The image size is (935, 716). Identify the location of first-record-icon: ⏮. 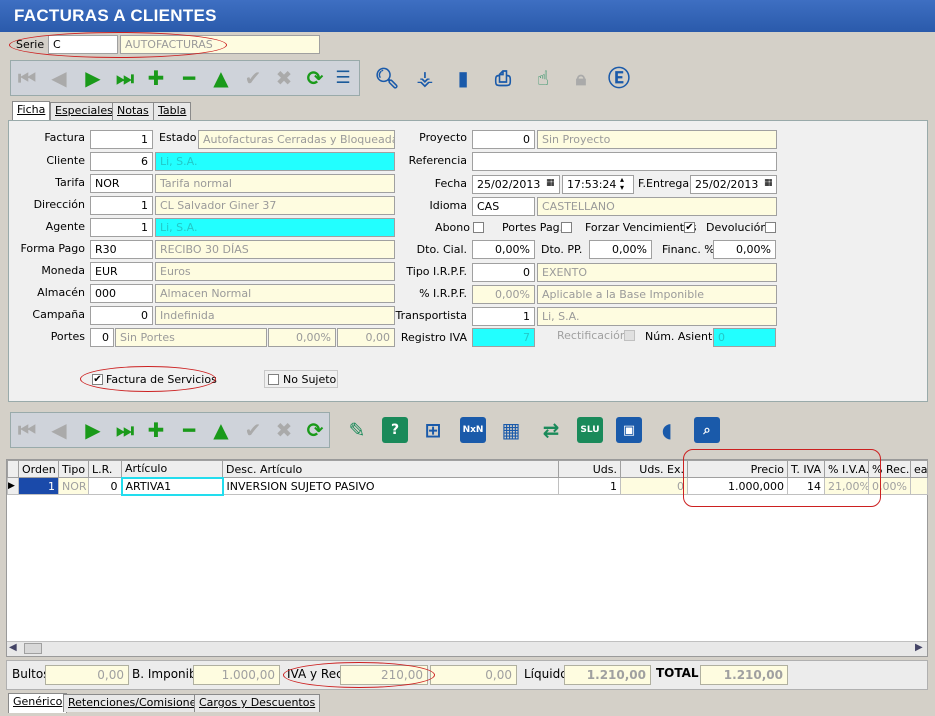
(27, 78).